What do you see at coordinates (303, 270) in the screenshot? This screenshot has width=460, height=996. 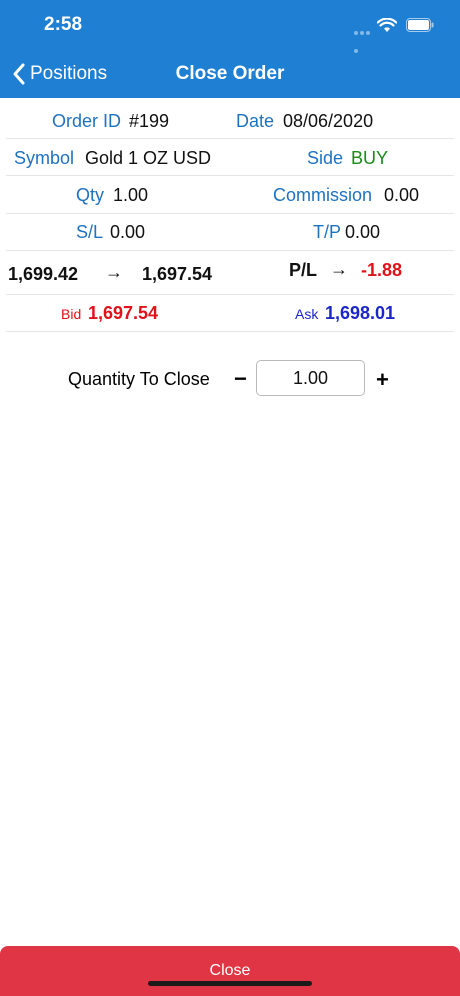 I see `pl-label: P/L` at bounding box center [303, 270].